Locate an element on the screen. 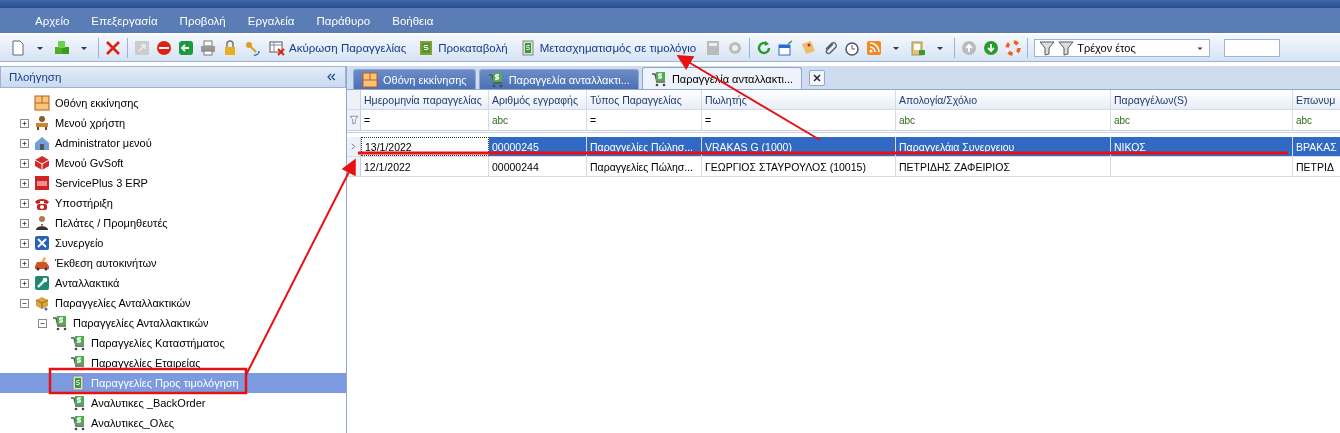 The width and height of the screenshot is (1340, 433). tree-item: ServicePlus 3 ERP is located at coordinates (173, 183).